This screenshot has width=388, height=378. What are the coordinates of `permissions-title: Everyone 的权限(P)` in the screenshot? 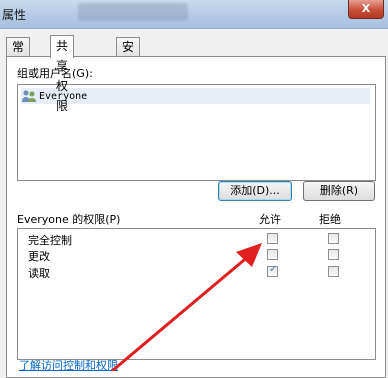 It's located at (69, 219).